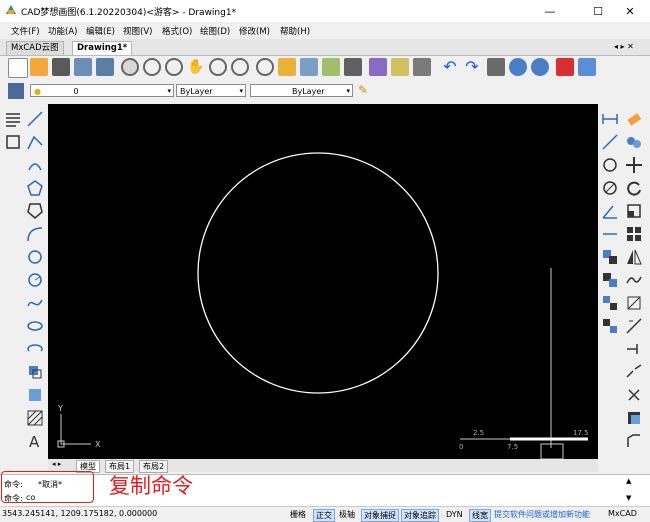 This screenshot has height=522, width=650. I want to click on circle-center-icon, so click(35, 280).